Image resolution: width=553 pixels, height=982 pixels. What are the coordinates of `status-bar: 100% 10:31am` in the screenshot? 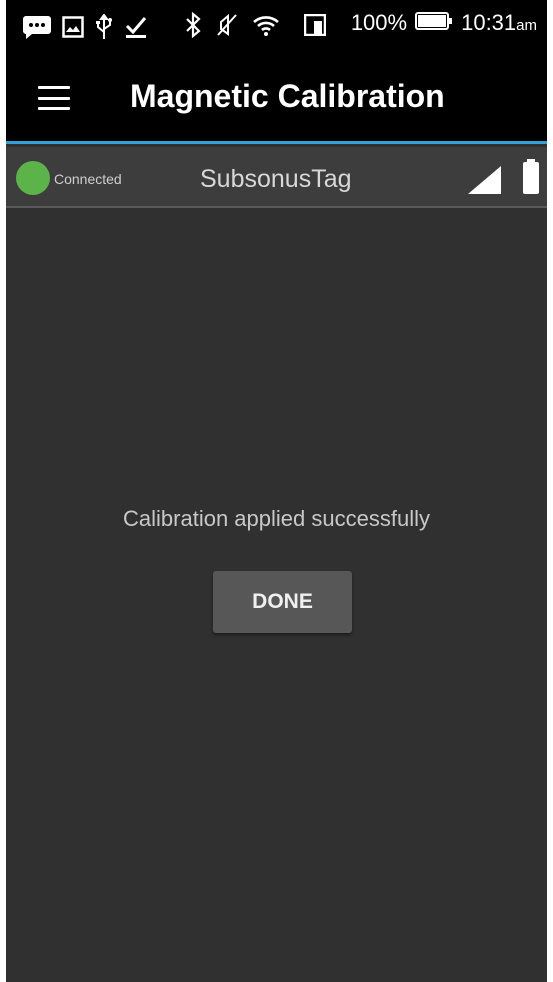 It's located at (276, 28).